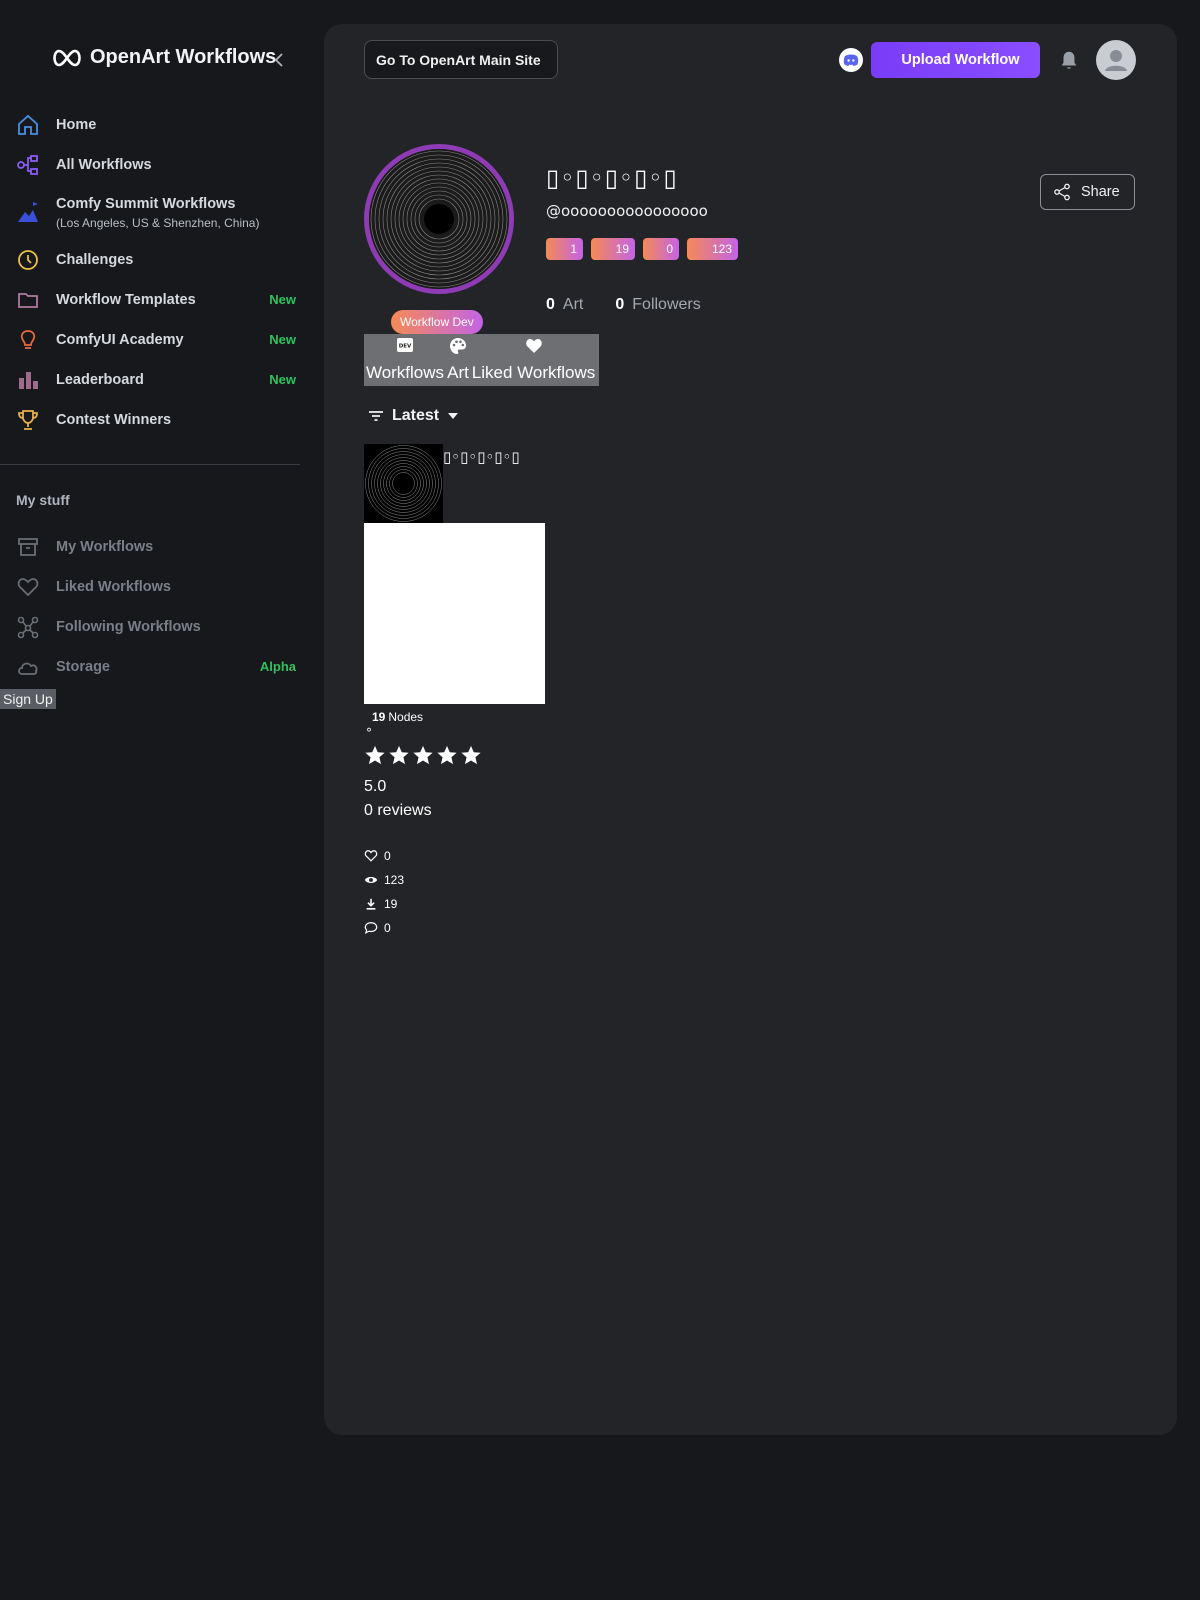  Describe the element at coordinates (627, 211) in the screenshot. I see `profile-handle: @oooooooooooooooo` at that location.